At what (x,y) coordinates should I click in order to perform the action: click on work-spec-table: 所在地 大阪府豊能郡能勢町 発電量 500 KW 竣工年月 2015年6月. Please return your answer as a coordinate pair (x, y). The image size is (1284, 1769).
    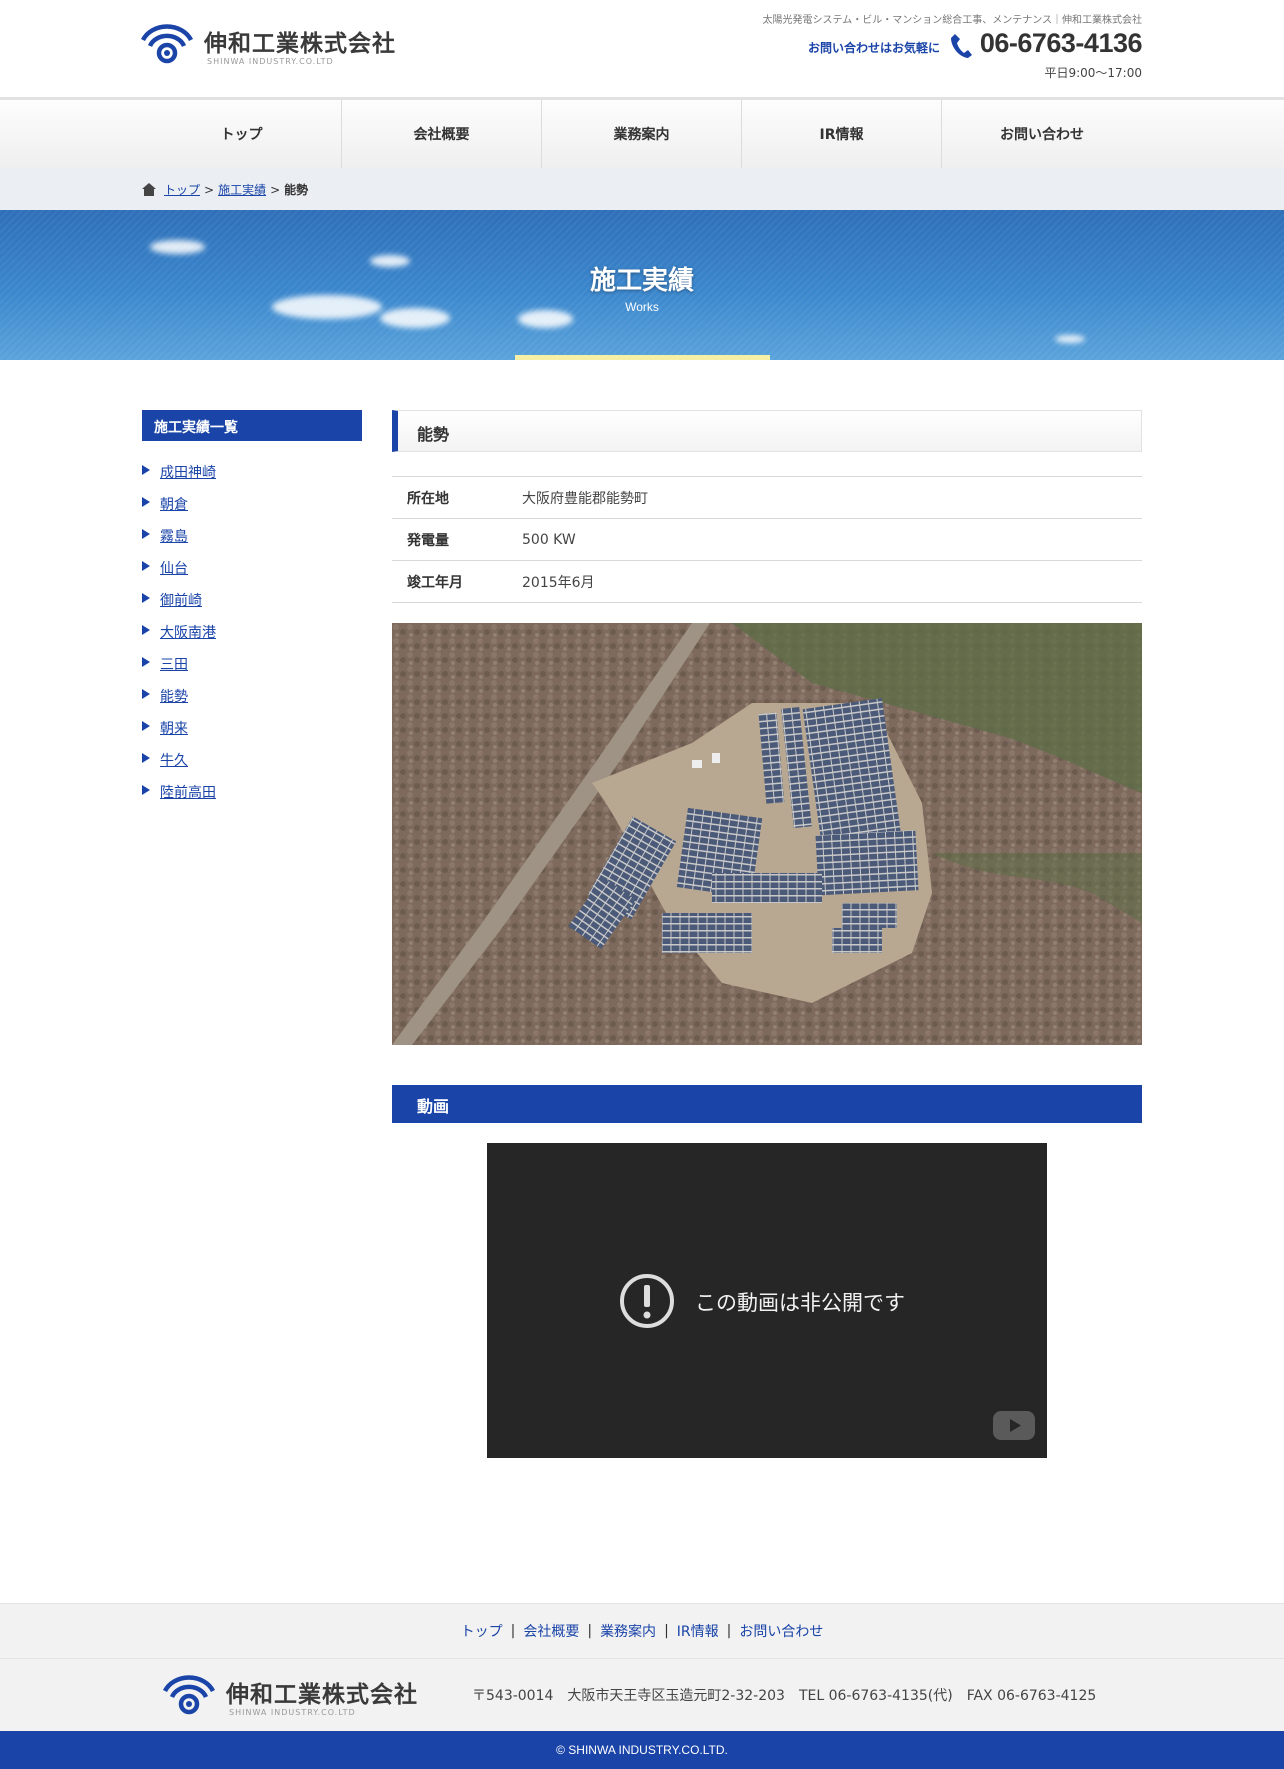
    Looking at the image, I should click on (767, 539).